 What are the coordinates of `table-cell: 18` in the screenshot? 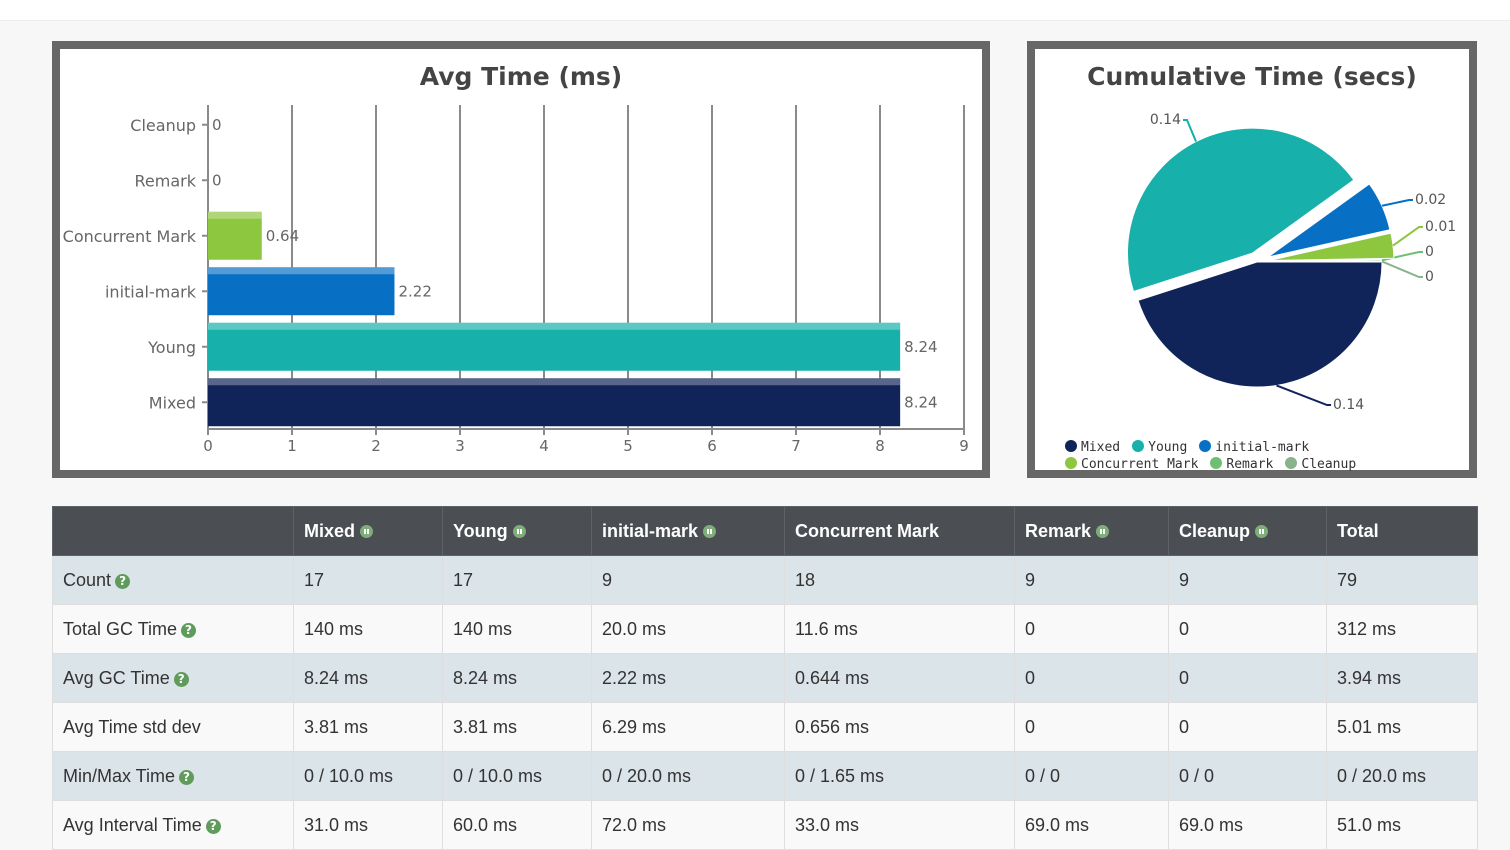 It's located at (899, 580).